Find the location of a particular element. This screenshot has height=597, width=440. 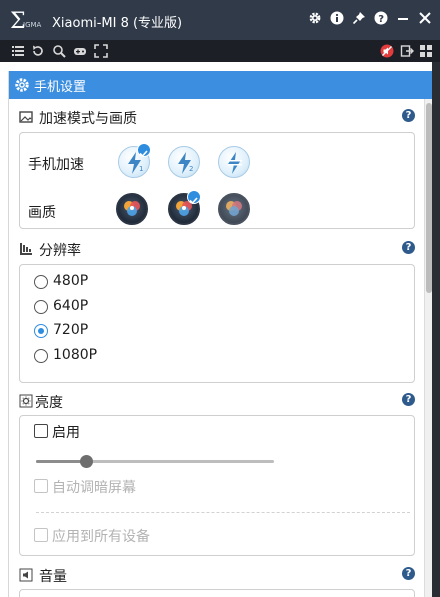

brightness-slider-fill is located at coordinates (61, 461).